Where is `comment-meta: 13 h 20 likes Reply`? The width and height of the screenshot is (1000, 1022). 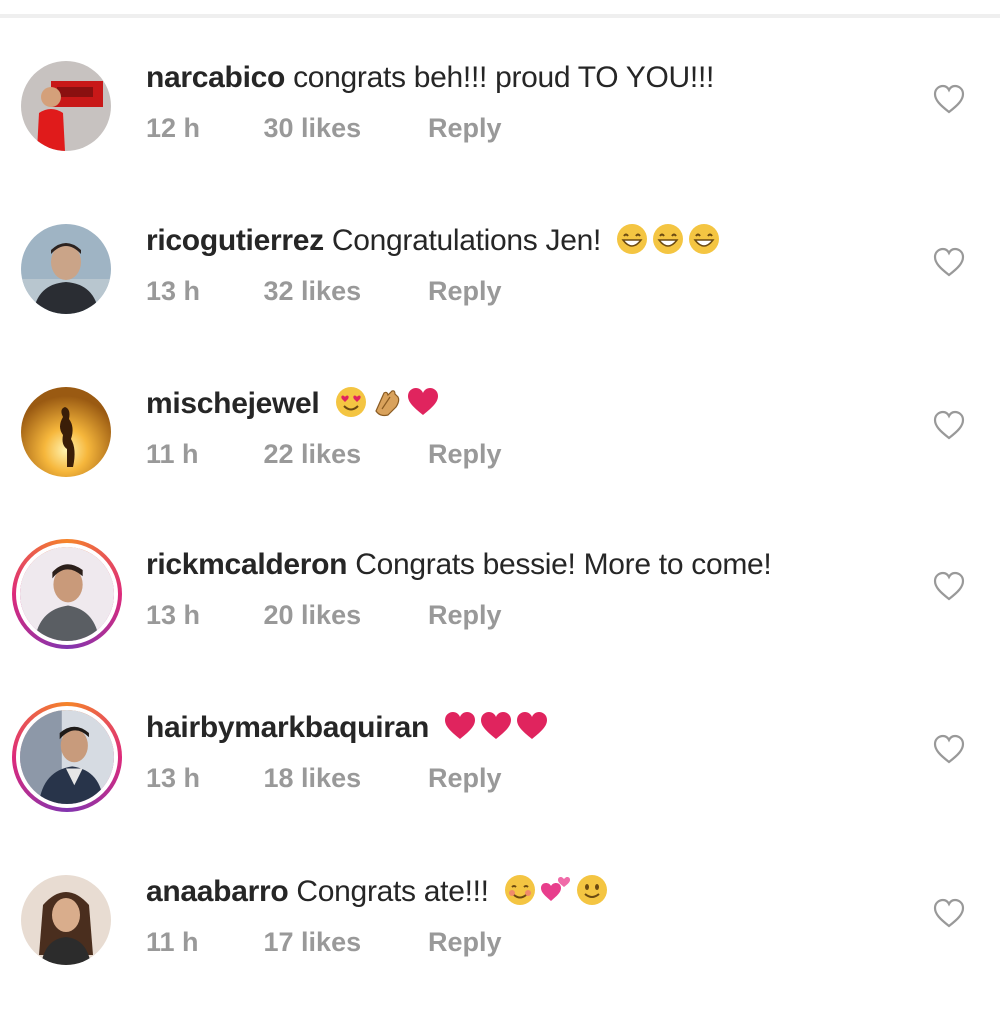
comment-meta: 13 h 20 likes Reply is located at coordinates (324, 615).